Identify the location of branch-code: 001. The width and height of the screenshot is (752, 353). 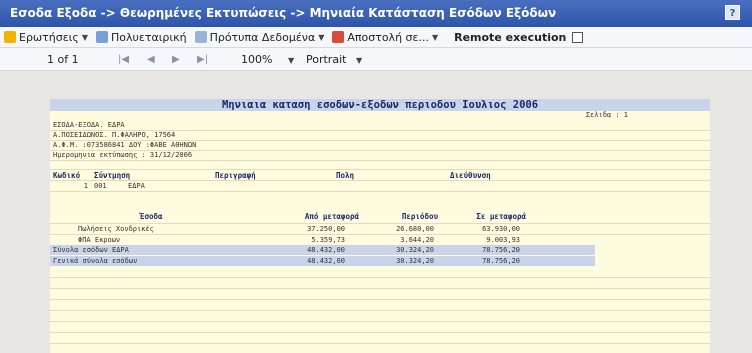
(100, 186).